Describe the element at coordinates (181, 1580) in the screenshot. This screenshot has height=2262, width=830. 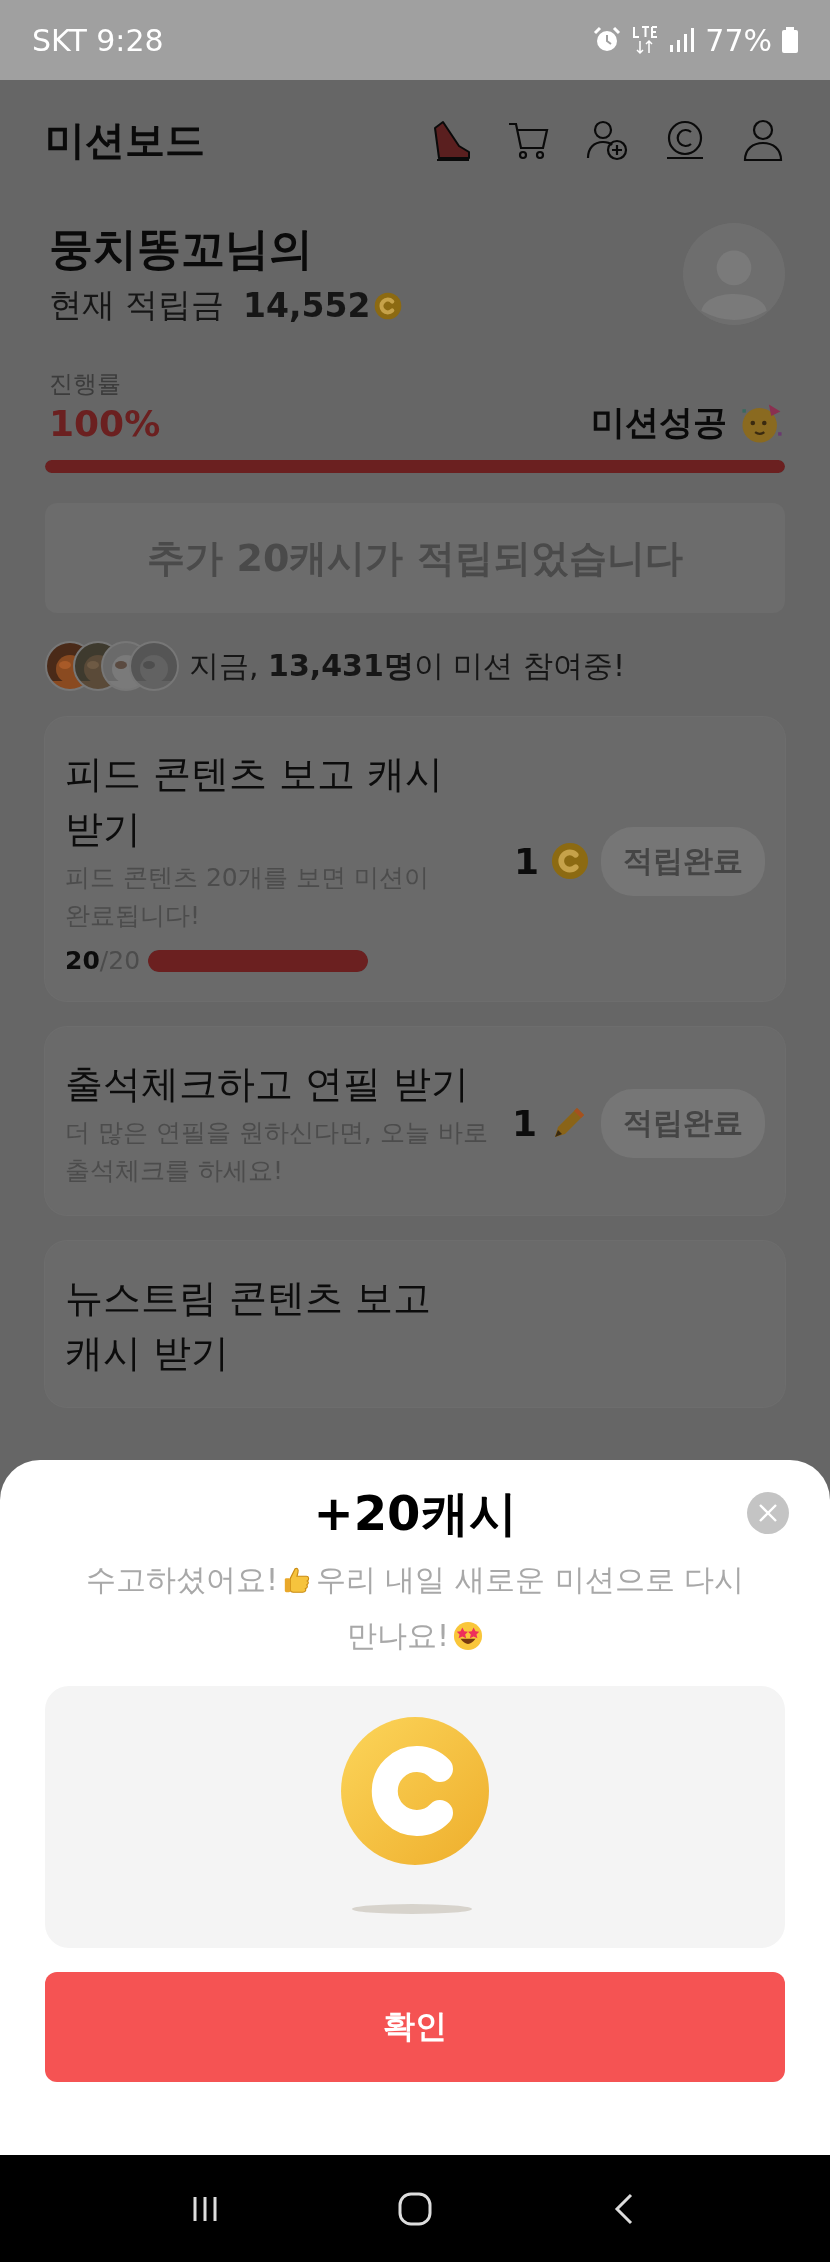
I see `sheet-message: 수고하셨어요!` at that location.